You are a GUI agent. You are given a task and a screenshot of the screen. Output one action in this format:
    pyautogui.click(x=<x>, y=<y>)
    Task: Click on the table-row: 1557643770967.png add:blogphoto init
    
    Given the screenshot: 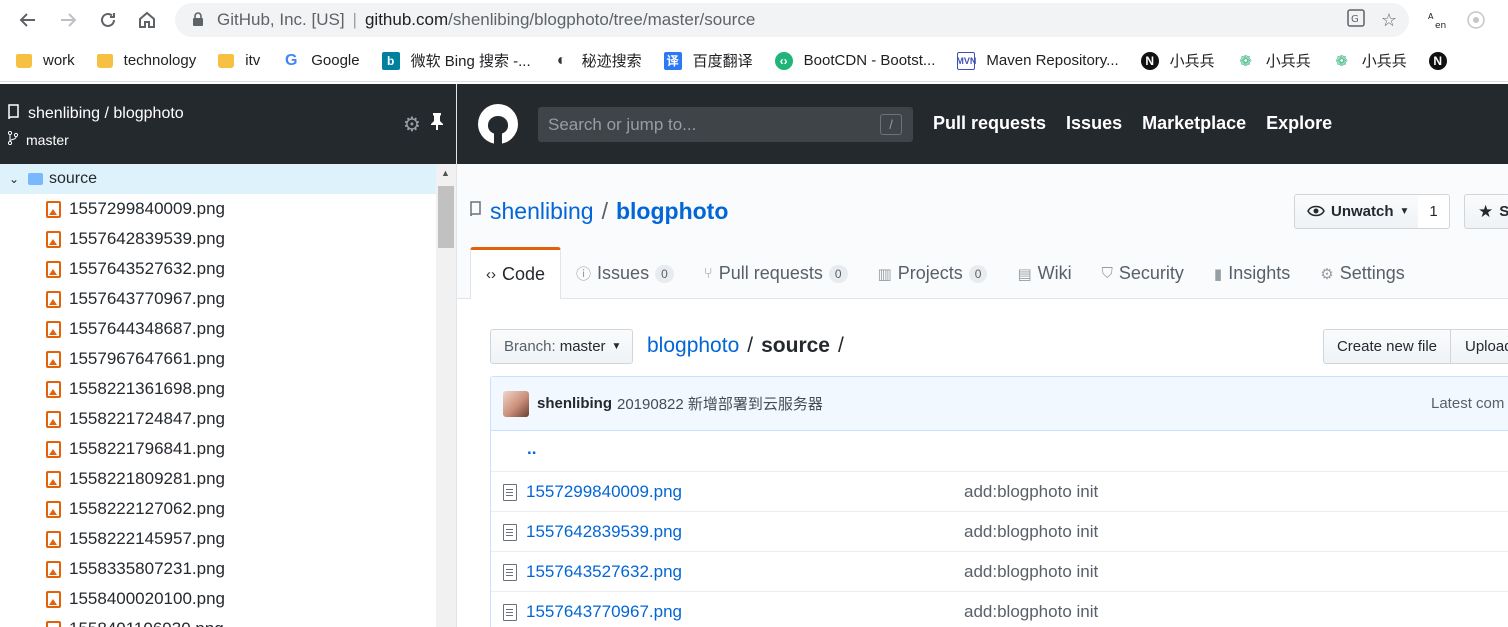 What is the action you would take?
    pyautogui.click(x=999, y=609)
    